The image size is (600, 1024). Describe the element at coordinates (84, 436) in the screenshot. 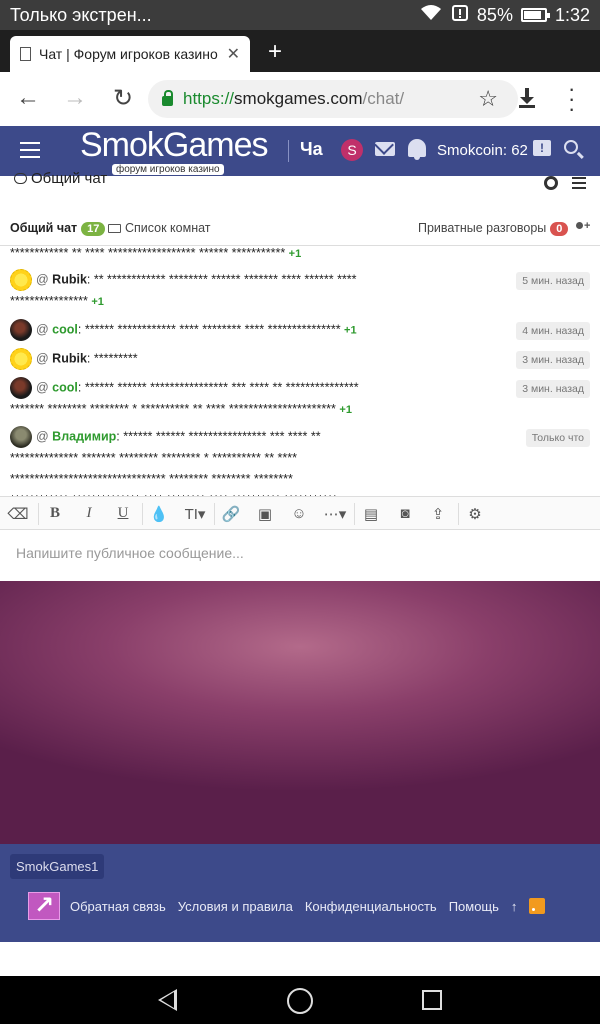

I see `author-name: Владимир` at that location.